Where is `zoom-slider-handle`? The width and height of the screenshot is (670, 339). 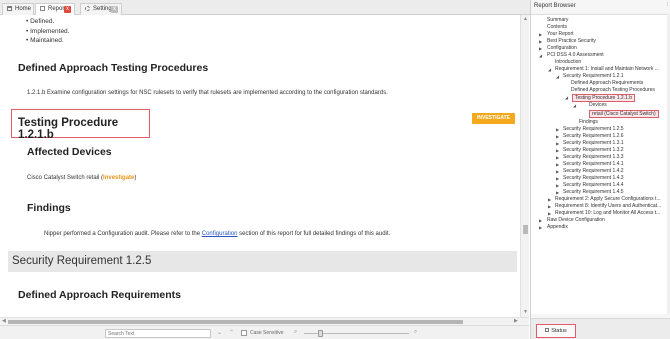
zoom-slider-handle is located at coordinates (320, 333).